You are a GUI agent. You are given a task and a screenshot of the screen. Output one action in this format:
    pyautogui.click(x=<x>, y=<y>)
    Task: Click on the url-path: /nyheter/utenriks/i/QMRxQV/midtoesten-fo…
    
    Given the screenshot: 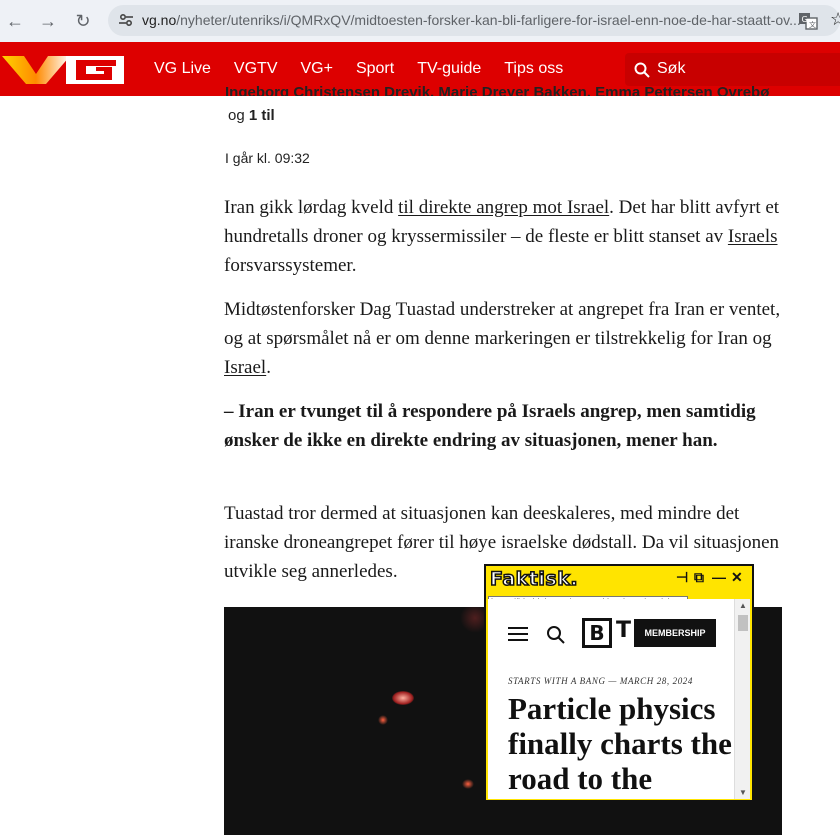 What is the action you would take?
    pyautogui.click(x=488, y=20)
    